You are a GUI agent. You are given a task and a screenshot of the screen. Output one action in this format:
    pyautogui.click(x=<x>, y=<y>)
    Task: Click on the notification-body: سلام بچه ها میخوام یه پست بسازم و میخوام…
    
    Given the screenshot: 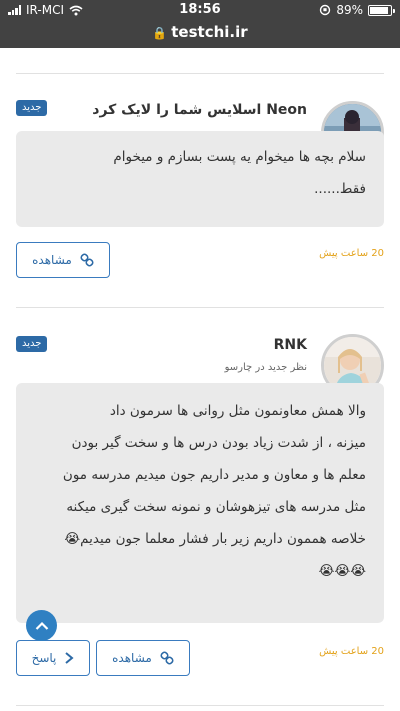 What is the action you would take?
    pyautogui.click(x=200, y=179)
    